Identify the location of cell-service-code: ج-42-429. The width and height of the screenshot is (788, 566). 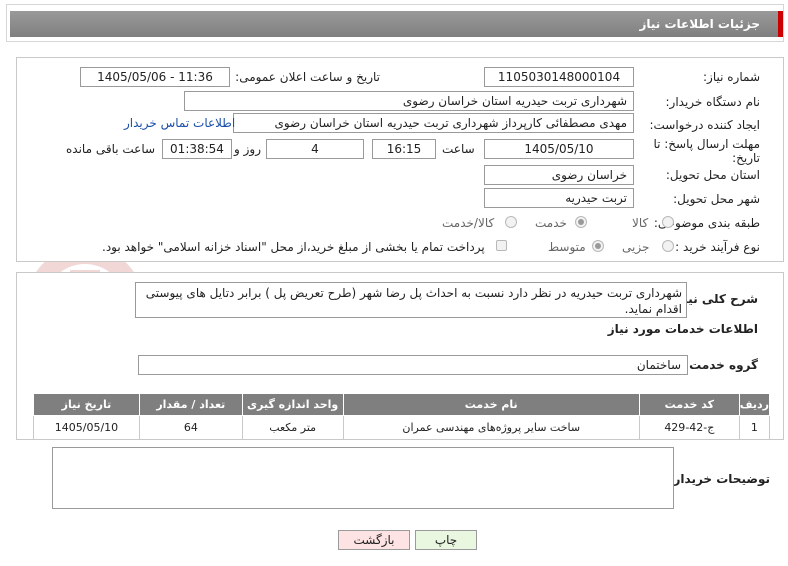
(689, 427).